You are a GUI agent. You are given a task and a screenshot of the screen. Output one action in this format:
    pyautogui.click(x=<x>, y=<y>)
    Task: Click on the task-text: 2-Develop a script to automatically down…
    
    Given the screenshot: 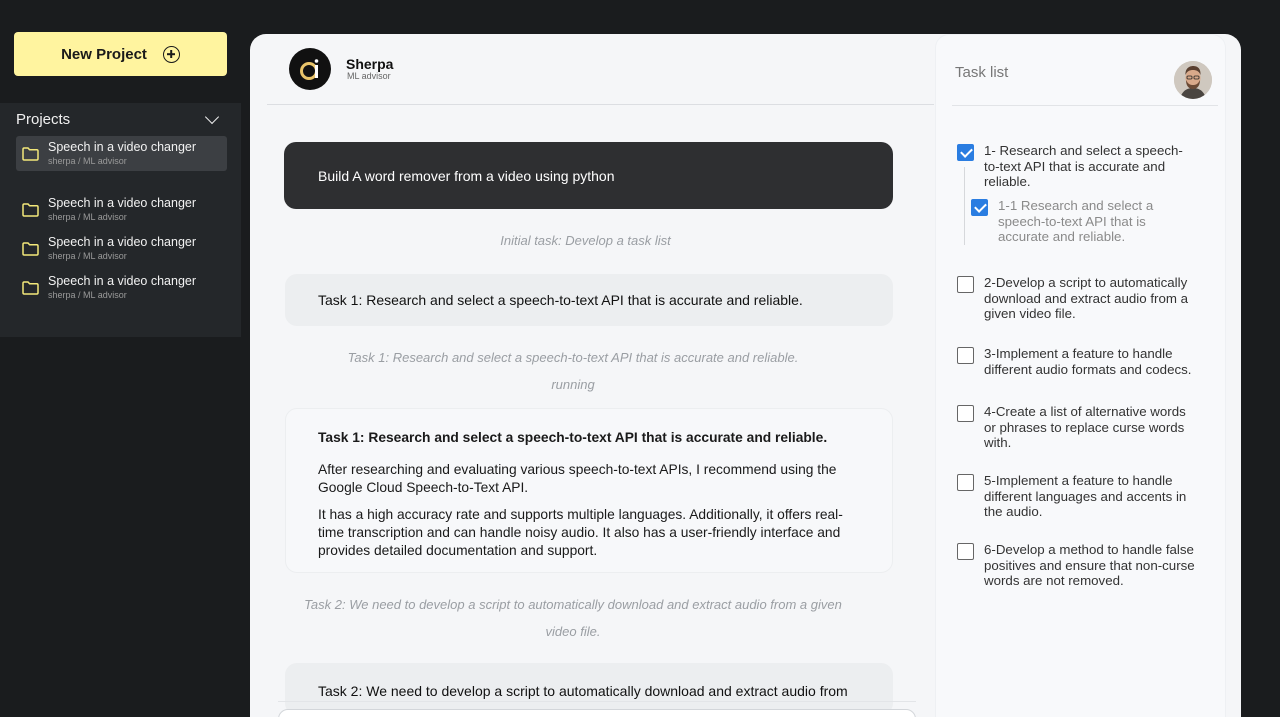 What is the action you would take?
    pyautogui.click(x=1086, y=298)
    